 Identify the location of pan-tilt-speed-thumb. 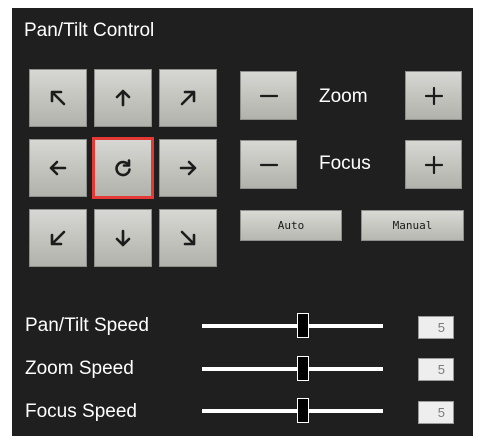
(303, 325).